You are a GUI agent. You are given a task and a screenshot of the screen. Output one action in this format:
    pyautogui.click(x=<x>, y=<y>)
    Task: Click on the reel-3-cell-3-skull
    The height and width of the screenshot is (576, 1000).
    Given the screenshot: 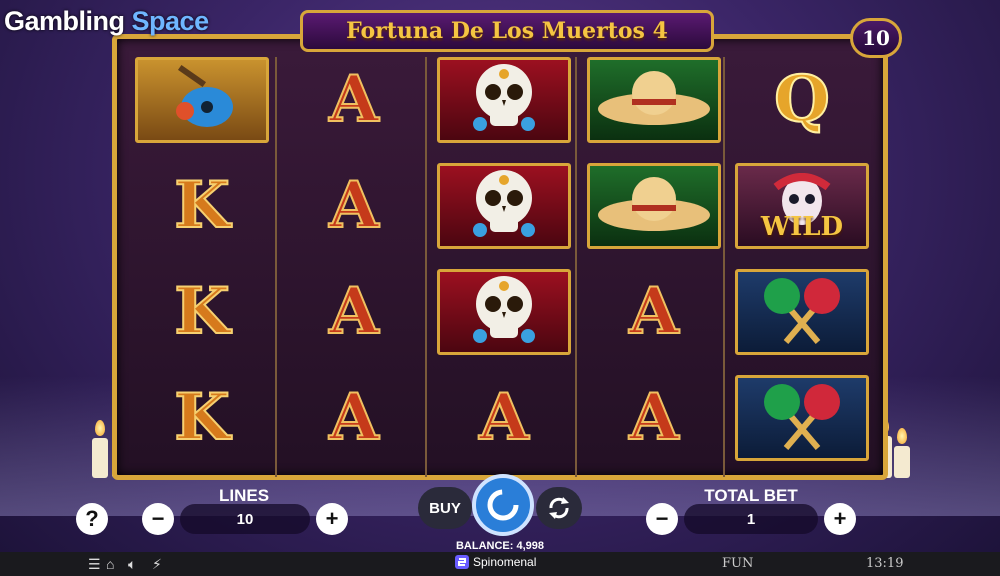 What is the action you would take?
    pyautogui.click(x=504, y=312)
    